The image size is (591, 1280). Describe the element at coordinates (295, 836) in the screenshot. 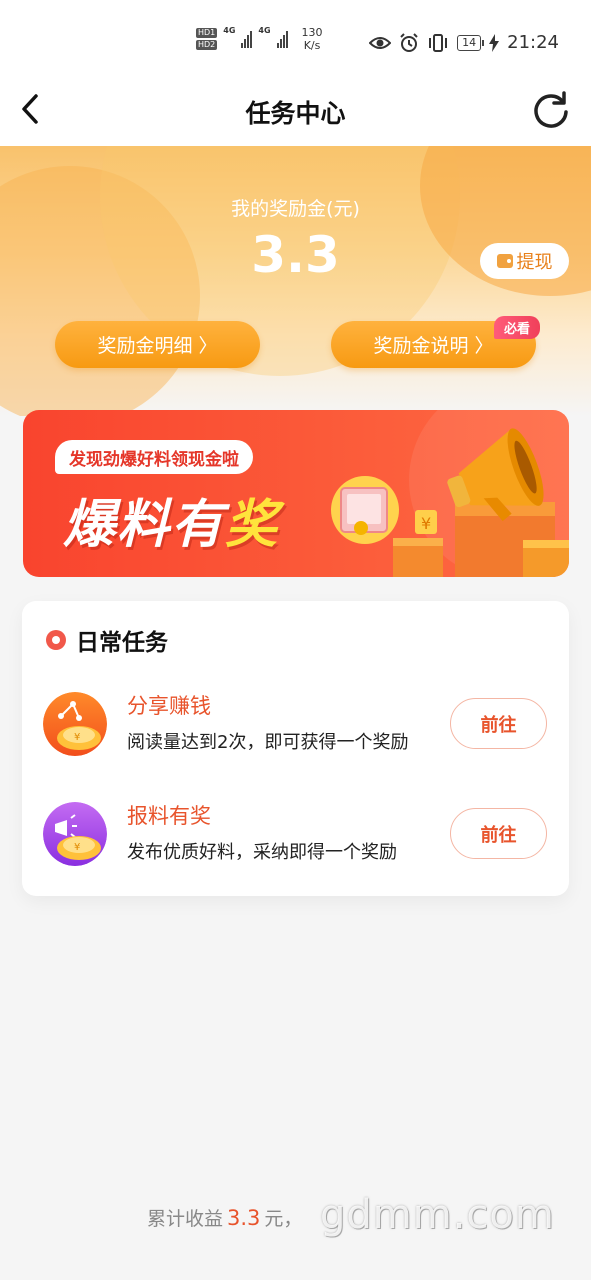

I see `task-row-report: ¥ 报料有奖 发布优质好料，采纳即得一个奖励 前往` at that location.